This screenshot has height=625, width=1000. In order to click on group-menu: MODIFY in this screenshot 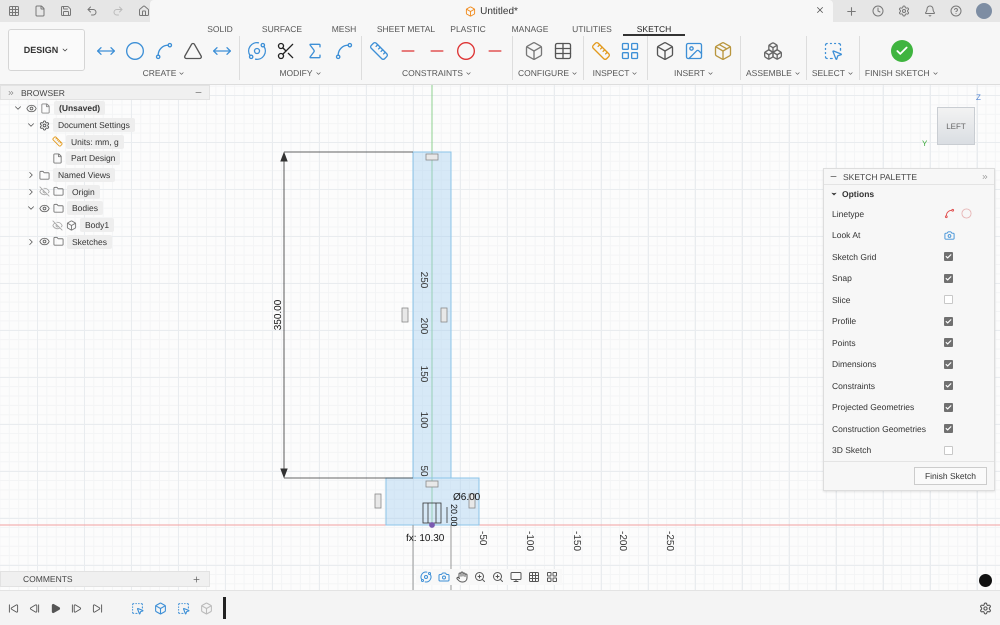, I will do `click(300, 73)`.